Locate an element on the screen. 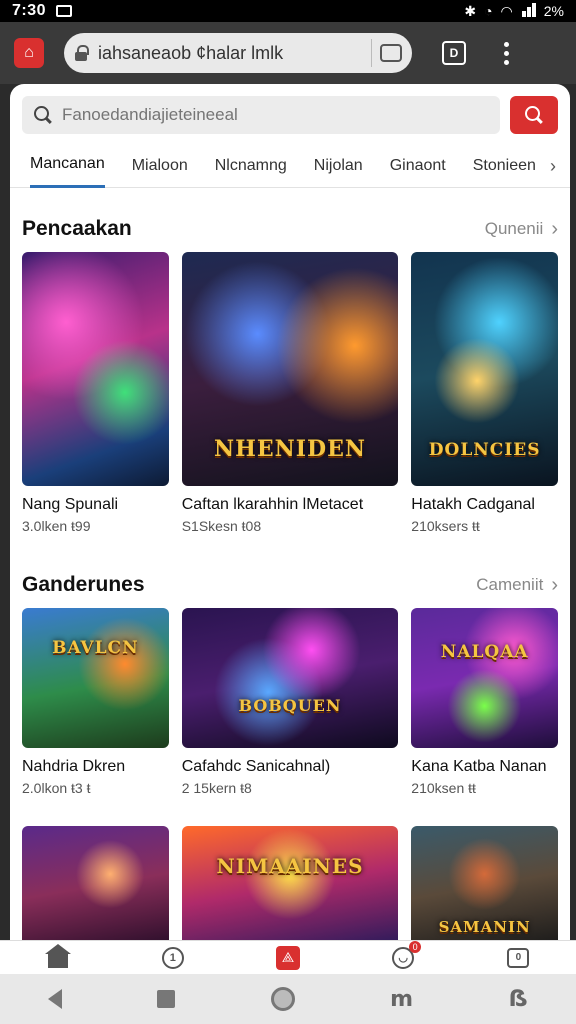  game-cover-image: NALQAA is located at coordinates (485, 678).